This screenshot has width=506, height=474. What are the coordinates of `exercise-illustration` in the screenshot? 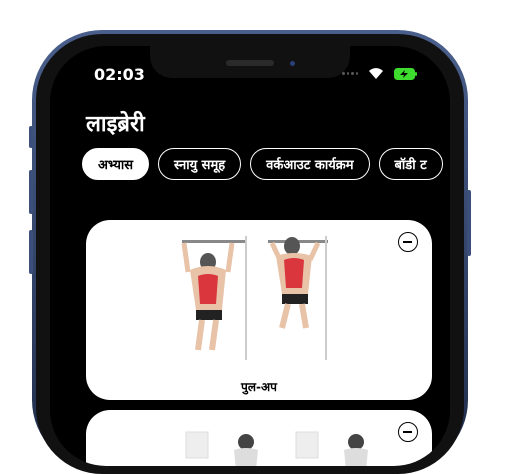 It's located at (276, 448).